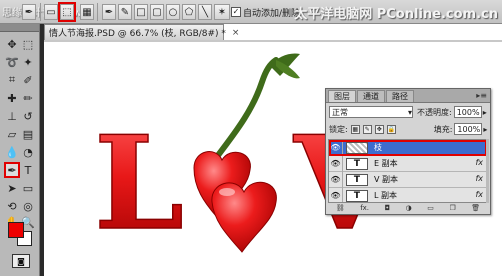  What do you see at coordinates (434, 112) in the screenshot?
I see `opacity-label: 不透明度:` at bounding box center [434, 112].